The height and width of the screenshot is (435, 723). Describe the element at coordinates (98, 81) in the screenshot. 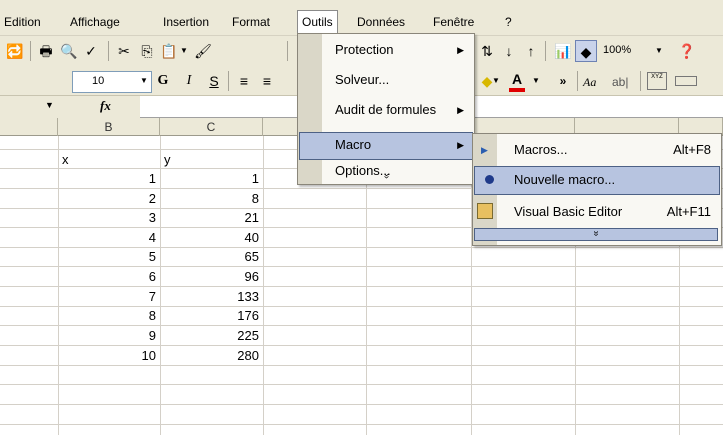

I see `font-size-value: 10` at that location.